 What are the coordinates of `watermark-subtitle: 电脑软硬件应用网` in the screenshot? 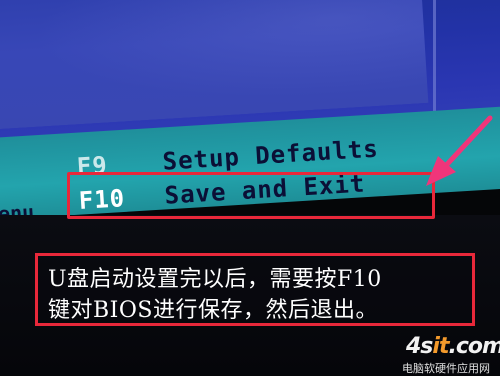 It's located at (446, 368).